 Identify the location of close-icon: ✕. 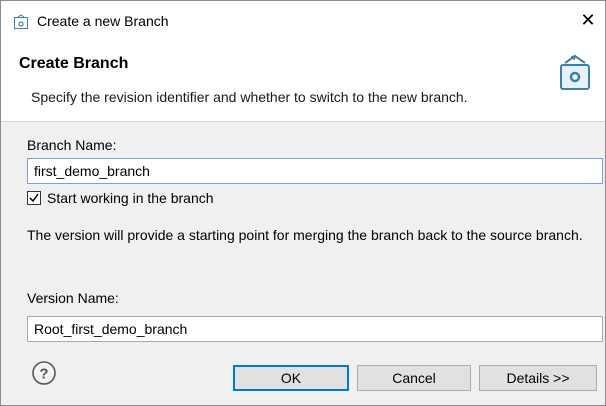
(588, 20).